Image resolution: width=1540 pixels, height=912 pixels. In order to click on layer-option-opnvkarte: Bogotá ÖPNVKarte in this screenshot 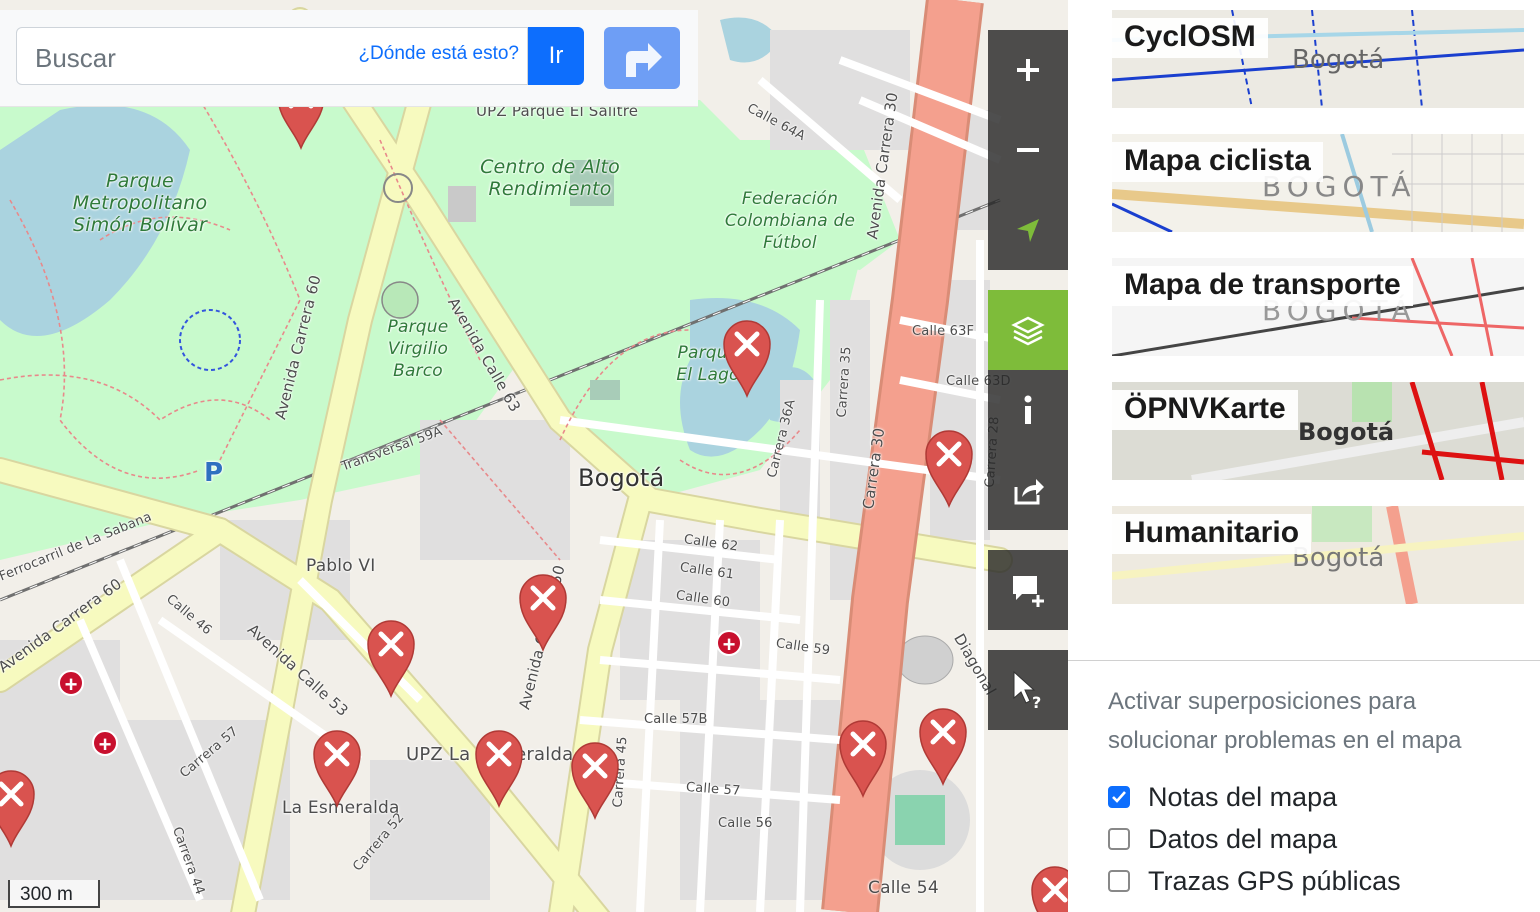, I will do `click(1318, 431)`.